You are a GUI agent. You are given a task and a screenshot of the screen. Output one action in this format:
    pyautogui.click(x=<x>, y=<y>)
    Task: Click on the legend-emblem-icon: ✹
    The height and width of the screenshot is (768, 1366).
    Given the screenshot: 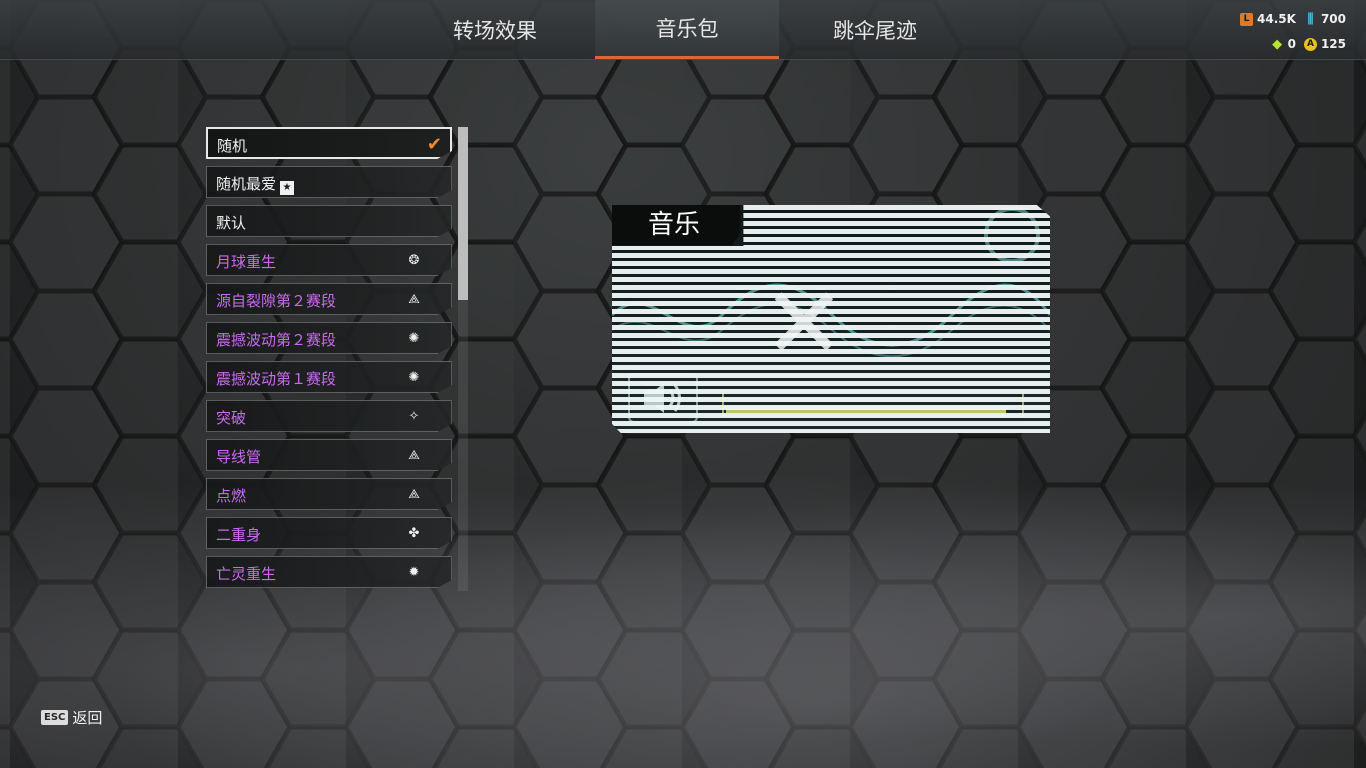 What is the action you would take?
    pyautogui.click(x=414, y=572)
    